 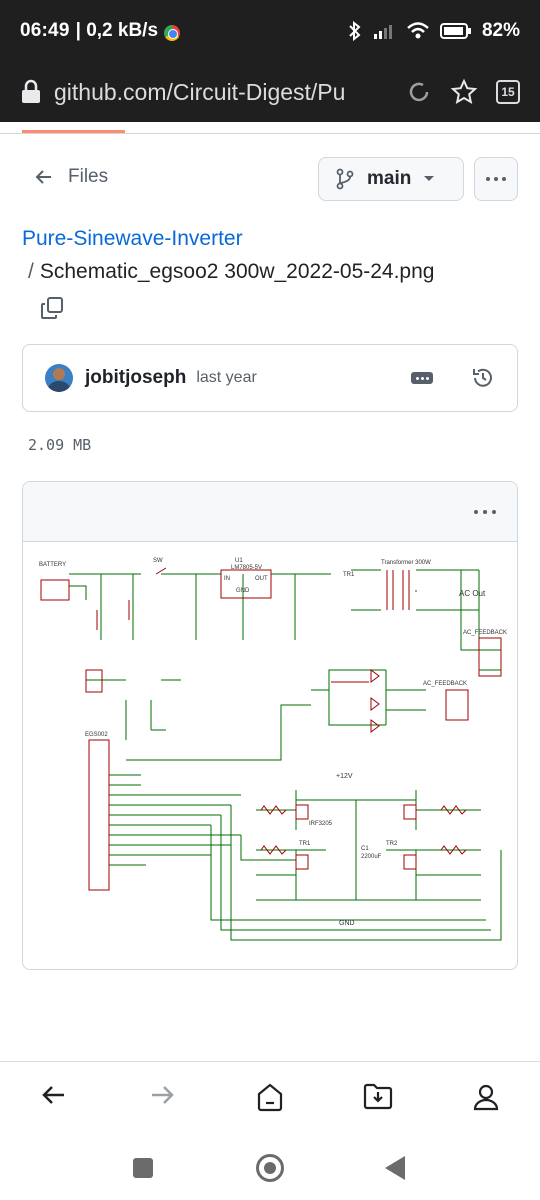 I want to click on system-nav-bar, so click(x=270, y=1168).